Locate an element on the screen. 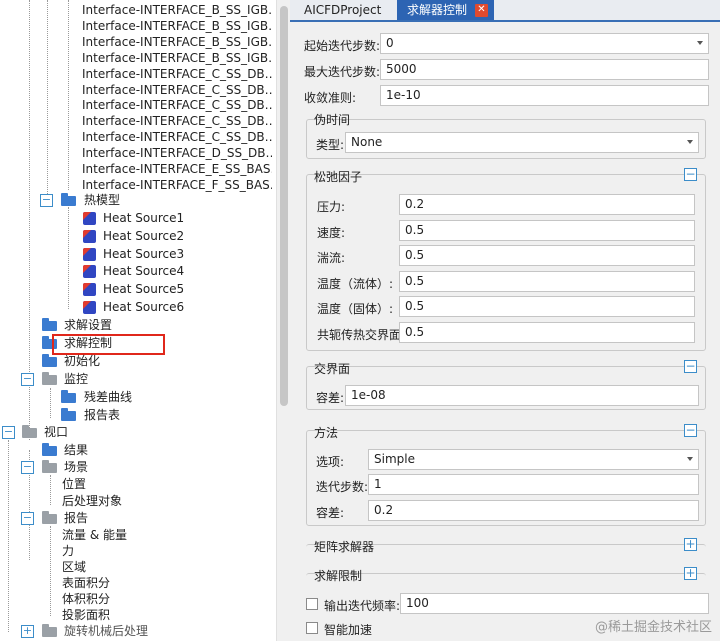  method-tol-value: 0.2 is located at coordinates (384, 510).